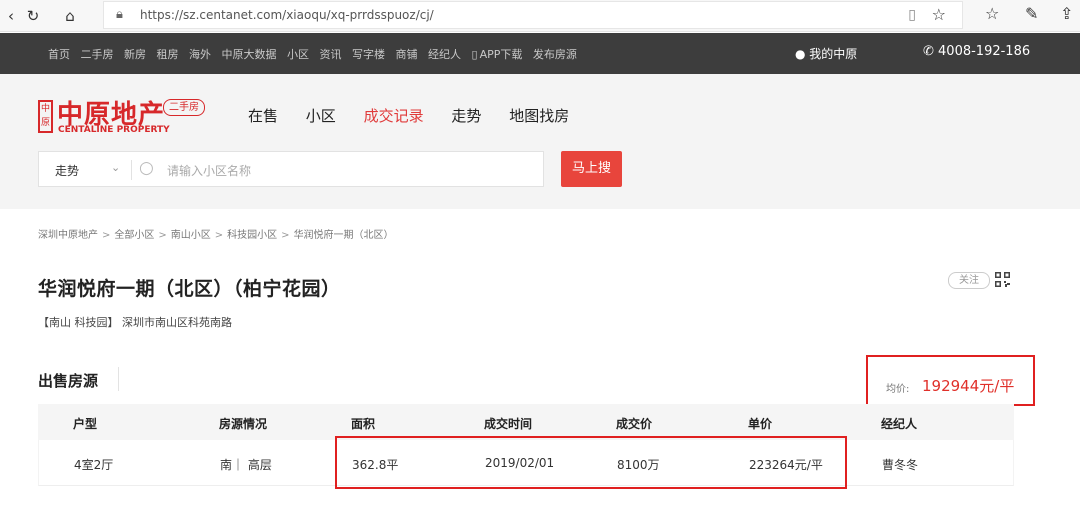  Describe the element at coordinates (444, 54) in the screenshot. I see `topnav-link: 经纪人` at that location.